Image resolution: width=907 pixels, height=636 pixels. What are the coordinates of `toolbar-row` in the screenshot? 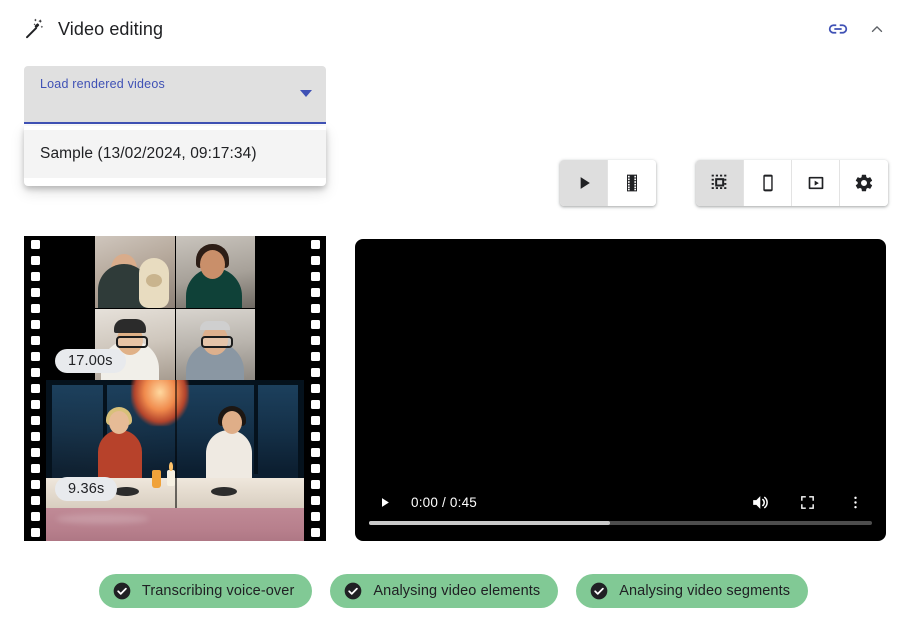 It's located at (724, 183).